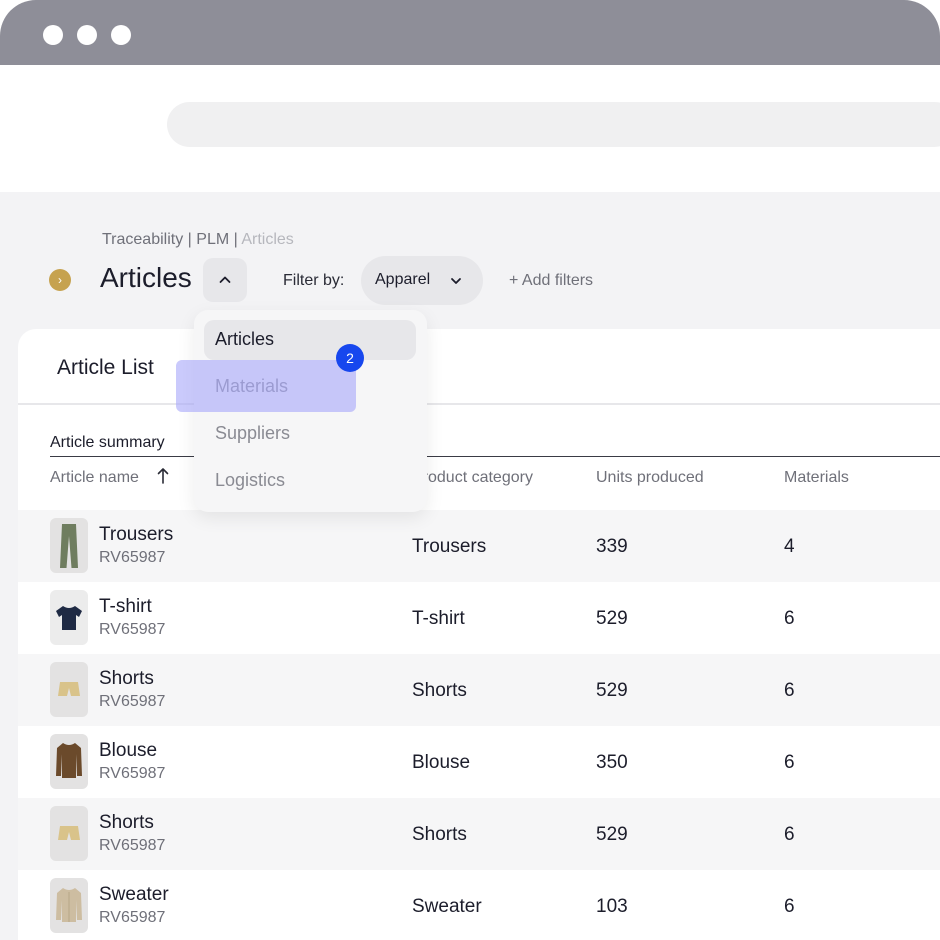 Image resolution: width=940 pixels, height=940 pixels. I want to click on article-name: Sweater, so click(134, 894).